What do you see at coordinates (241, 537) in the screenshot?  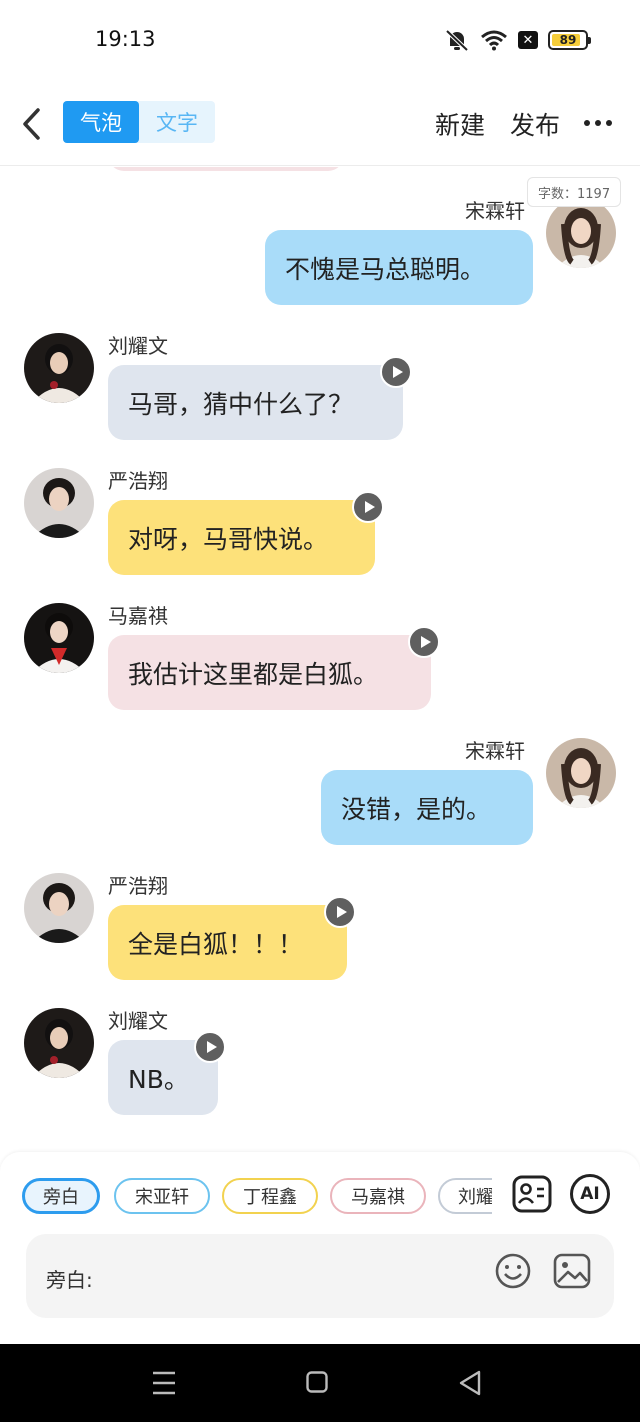 I see `message-bubble: 对呀，马哥快说。` at bounding box center [241, 537].